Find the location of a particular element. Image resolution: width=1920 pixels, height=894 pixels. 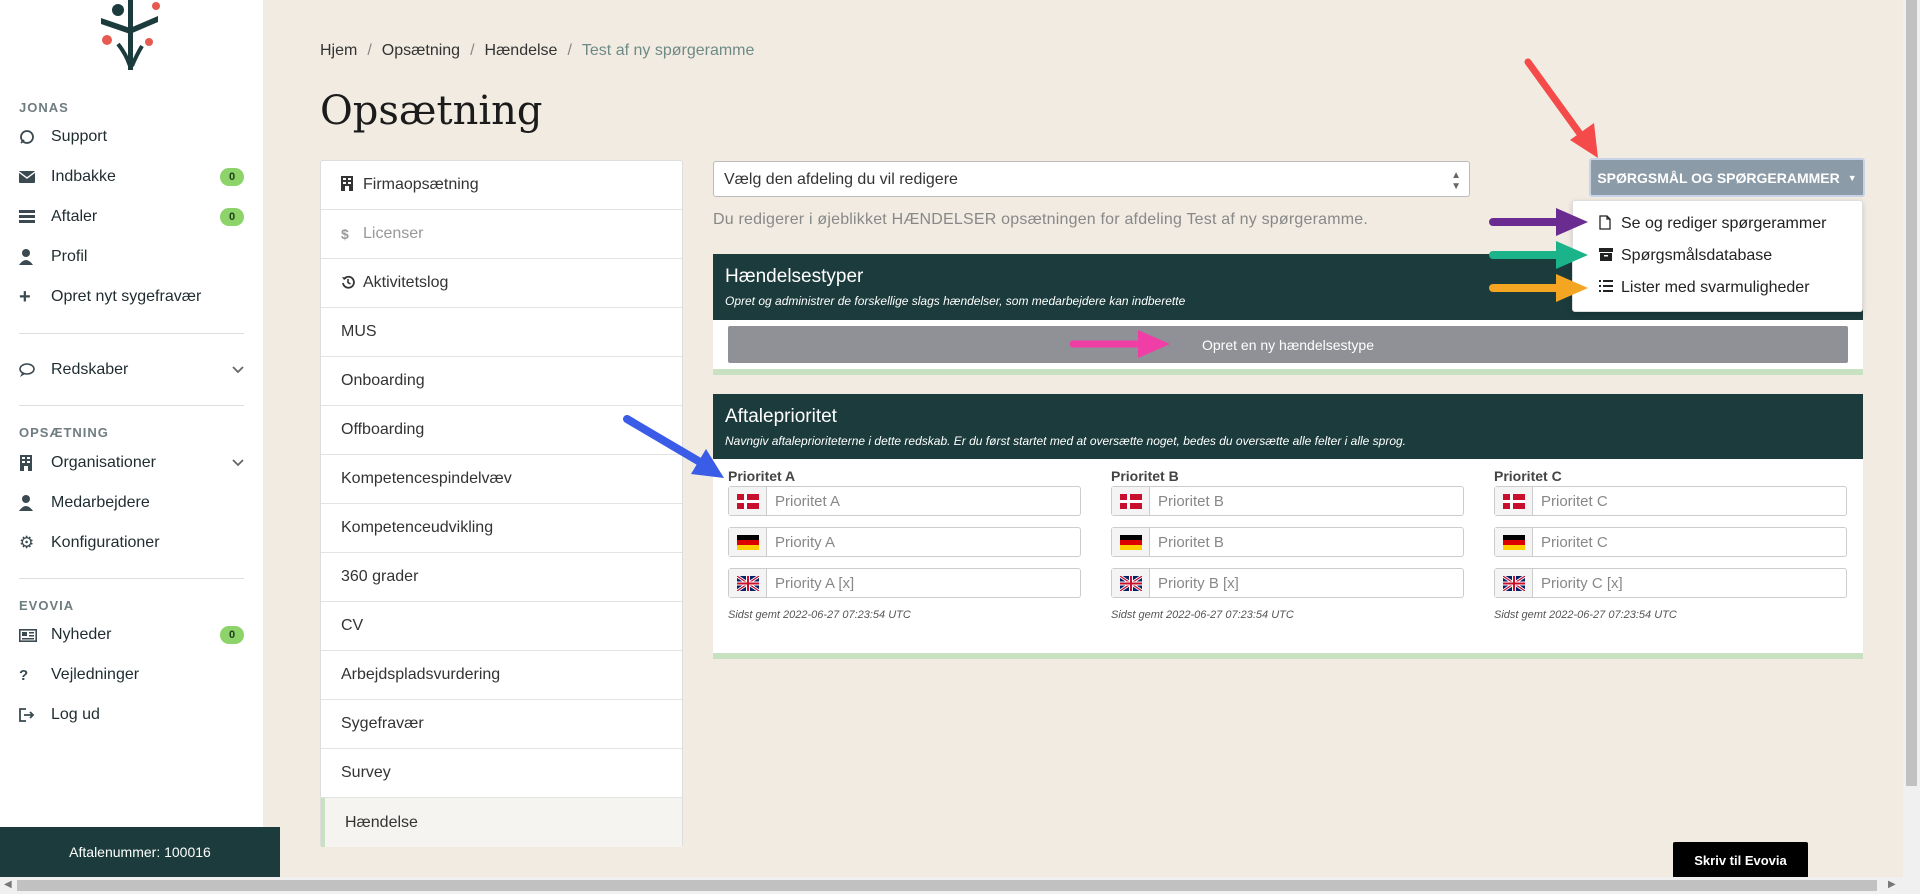

menu-item-answer-lists: Lister med svarmuligheder is located at coordinates (1717, 288).